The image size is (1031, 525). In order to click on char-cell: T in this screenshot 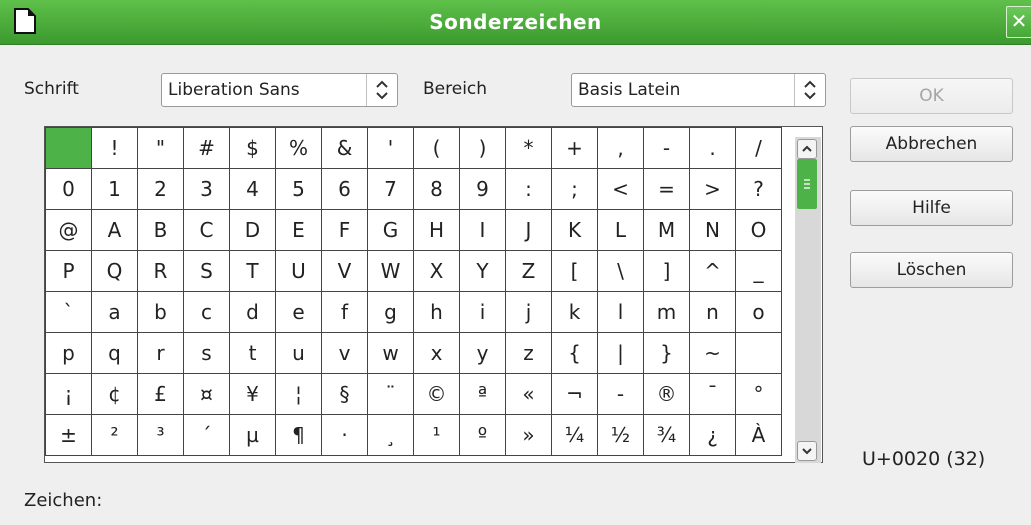, I will do `click(252, 271)`.